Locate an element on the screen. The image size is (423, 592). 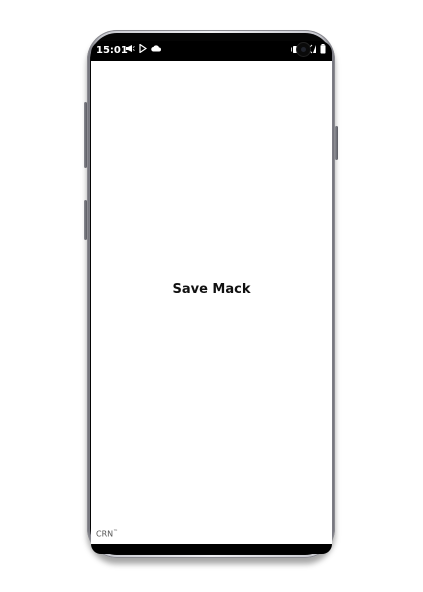
screen-bottom-bezel is located at coordinates (211, 549).